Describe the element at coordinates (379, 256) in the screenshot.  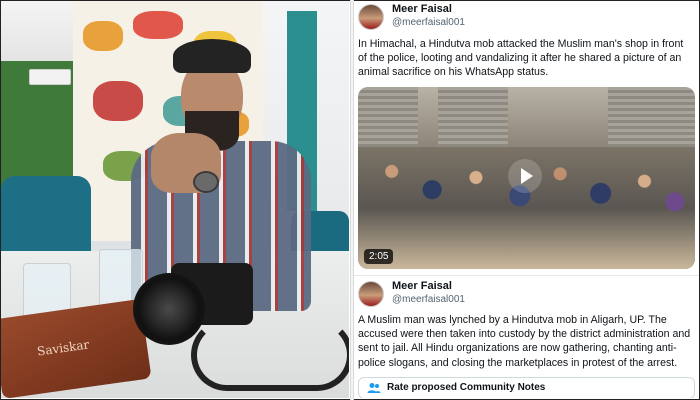
I see `video-duration: 2:05` at that location.